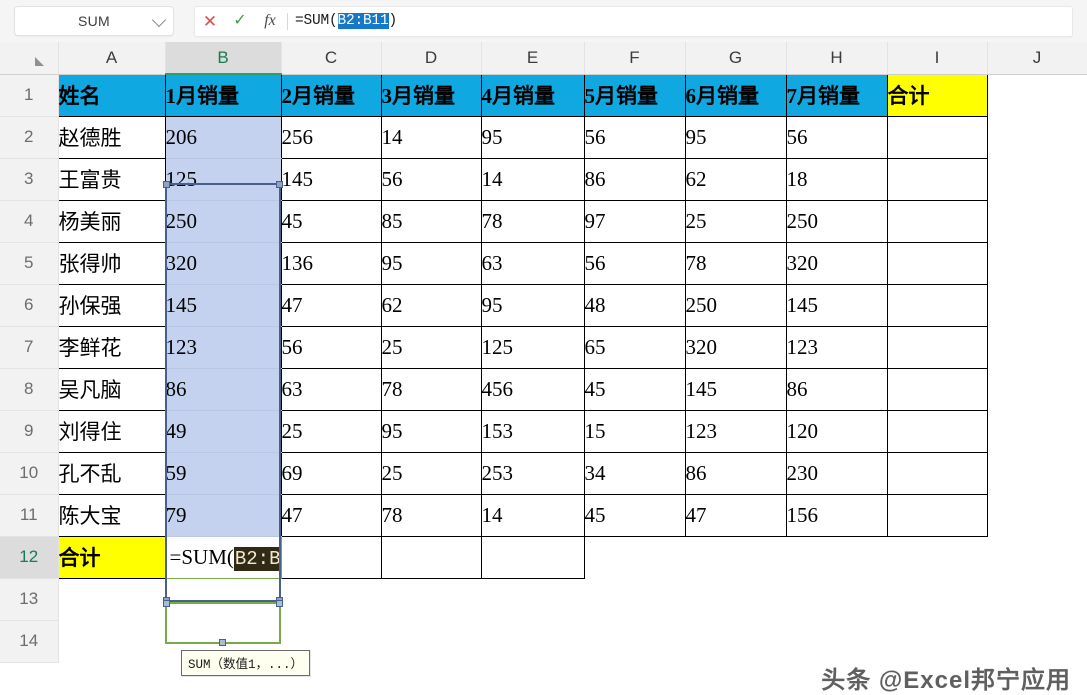 The image size is (1087, 695). Describe the element at coordinates (223, 221) in the screenshot. I see `cell-b4: 250` at that location.